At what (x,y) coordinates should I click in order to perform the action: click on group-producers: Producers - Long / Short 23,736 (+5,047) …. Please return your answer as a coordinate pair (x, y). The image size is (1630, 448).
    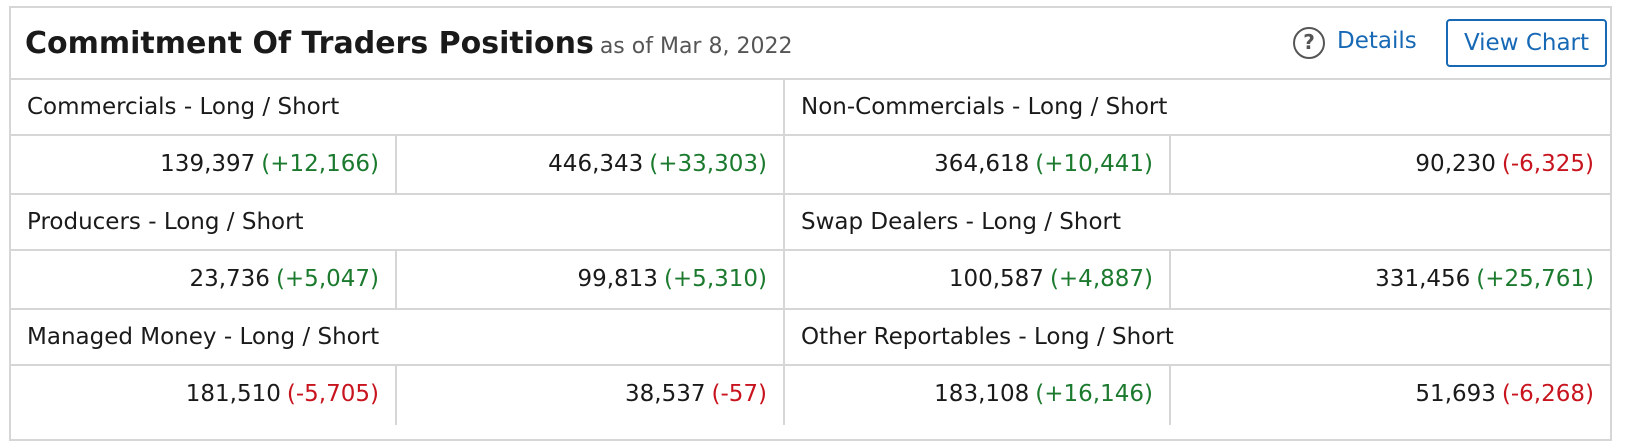
    Looking at the image, I should click on (398, 252).